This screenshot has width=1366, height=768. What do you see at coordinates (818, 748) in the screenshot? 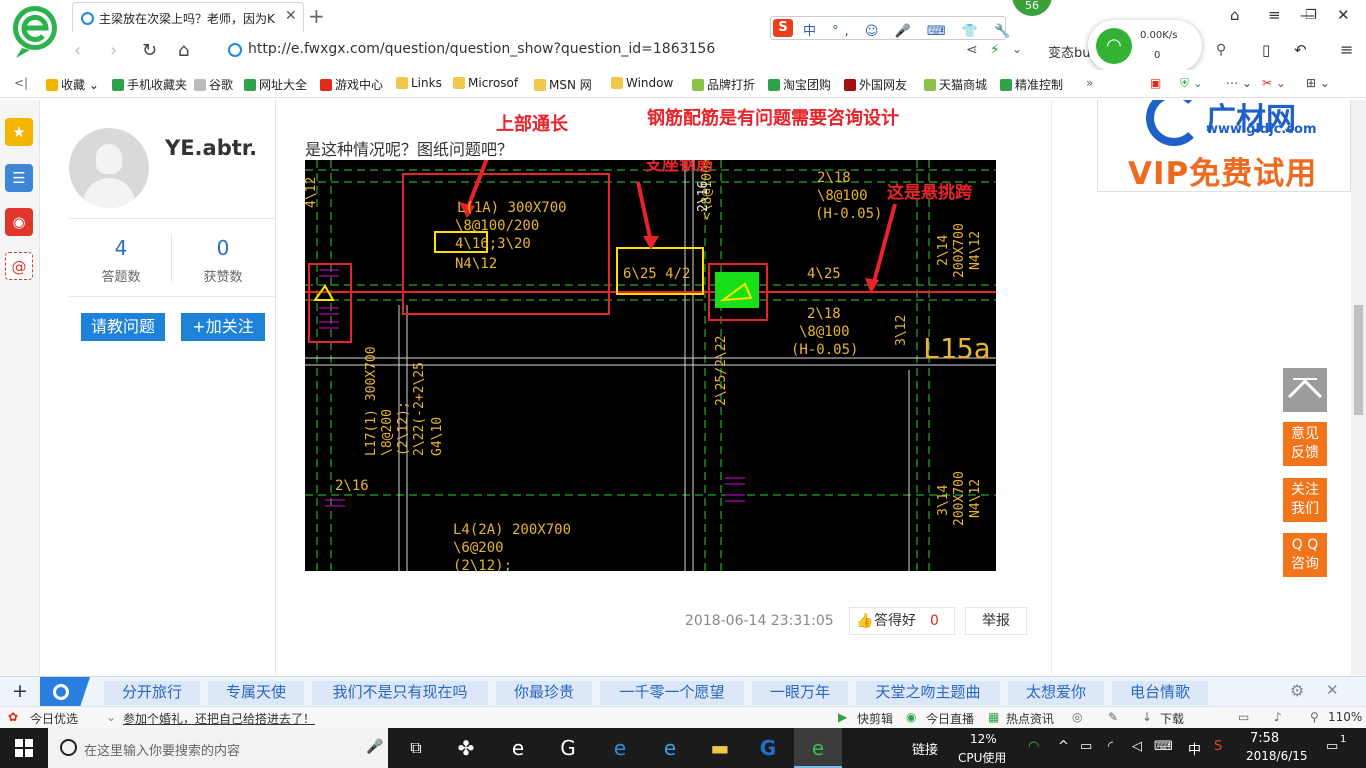
I see `browser-taskbar-icon: e` at bounding box center [818, 748].